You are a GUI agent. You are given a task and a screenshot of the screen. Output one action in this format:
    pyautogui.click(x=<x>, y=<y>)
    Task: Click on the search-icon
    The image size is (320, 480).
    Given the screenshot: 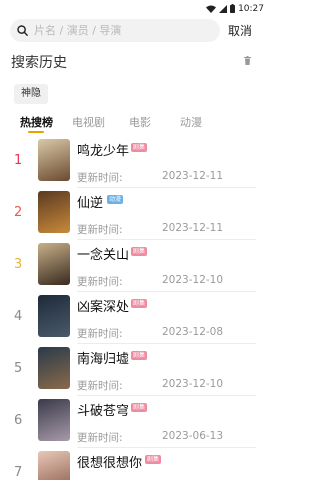 What is the action you would take?
    pyautogui.click(x=22, y=30)
    